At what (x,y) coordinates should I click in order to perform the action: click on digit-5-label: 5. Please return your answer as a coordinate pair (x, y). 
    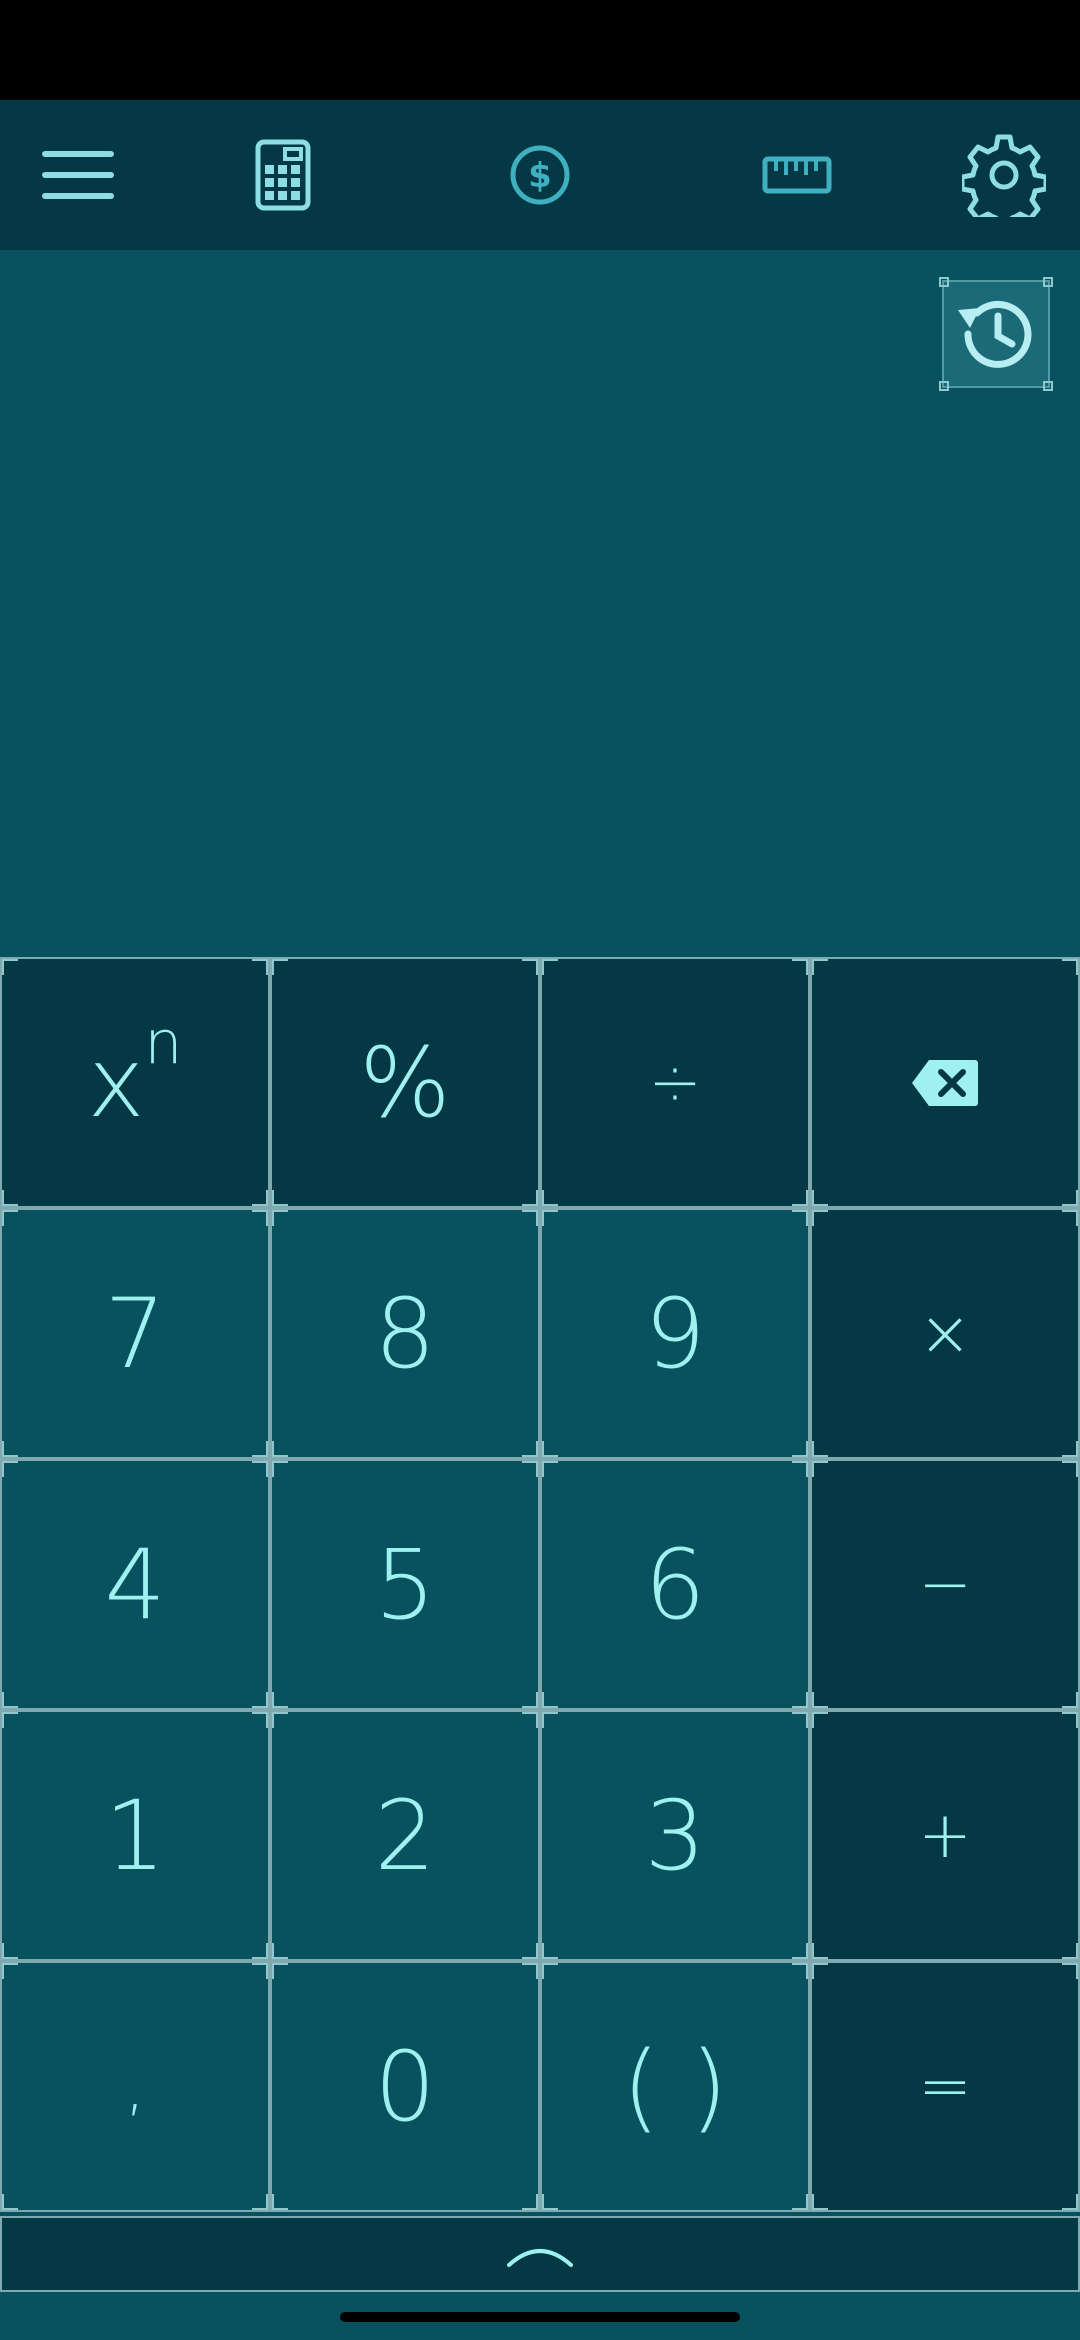
    Looking at the image, I should click on (405, 1584).